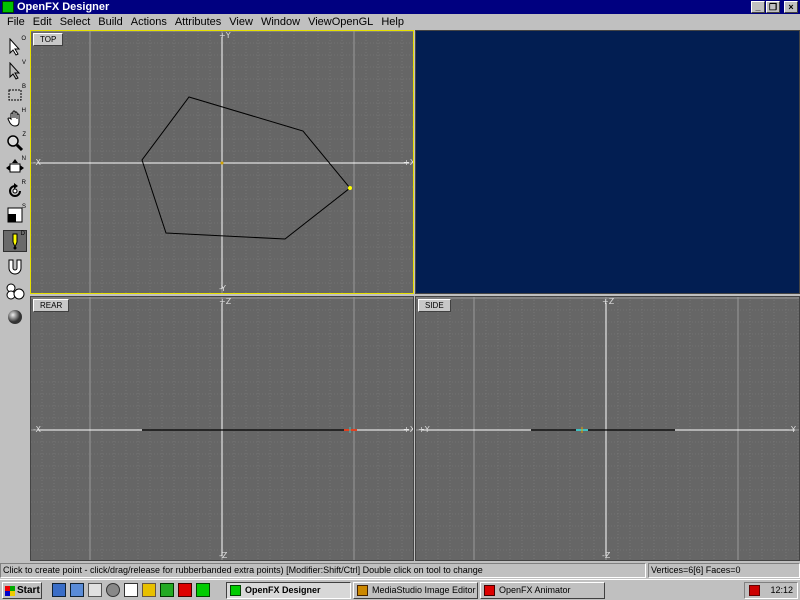 The height and width of the screenshot is (600, 800). I want to click on axis-label-top-ytop: +Y, so click(225, 35).